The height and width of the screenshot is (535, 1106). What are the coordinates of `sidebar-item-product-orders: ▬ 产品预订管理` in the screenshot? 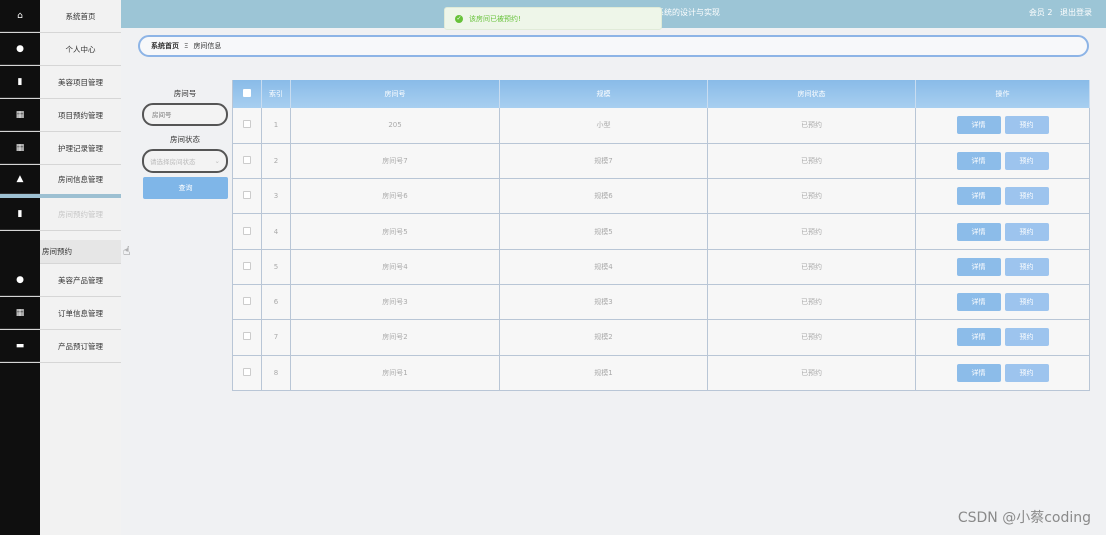 It's located at (60, 346).